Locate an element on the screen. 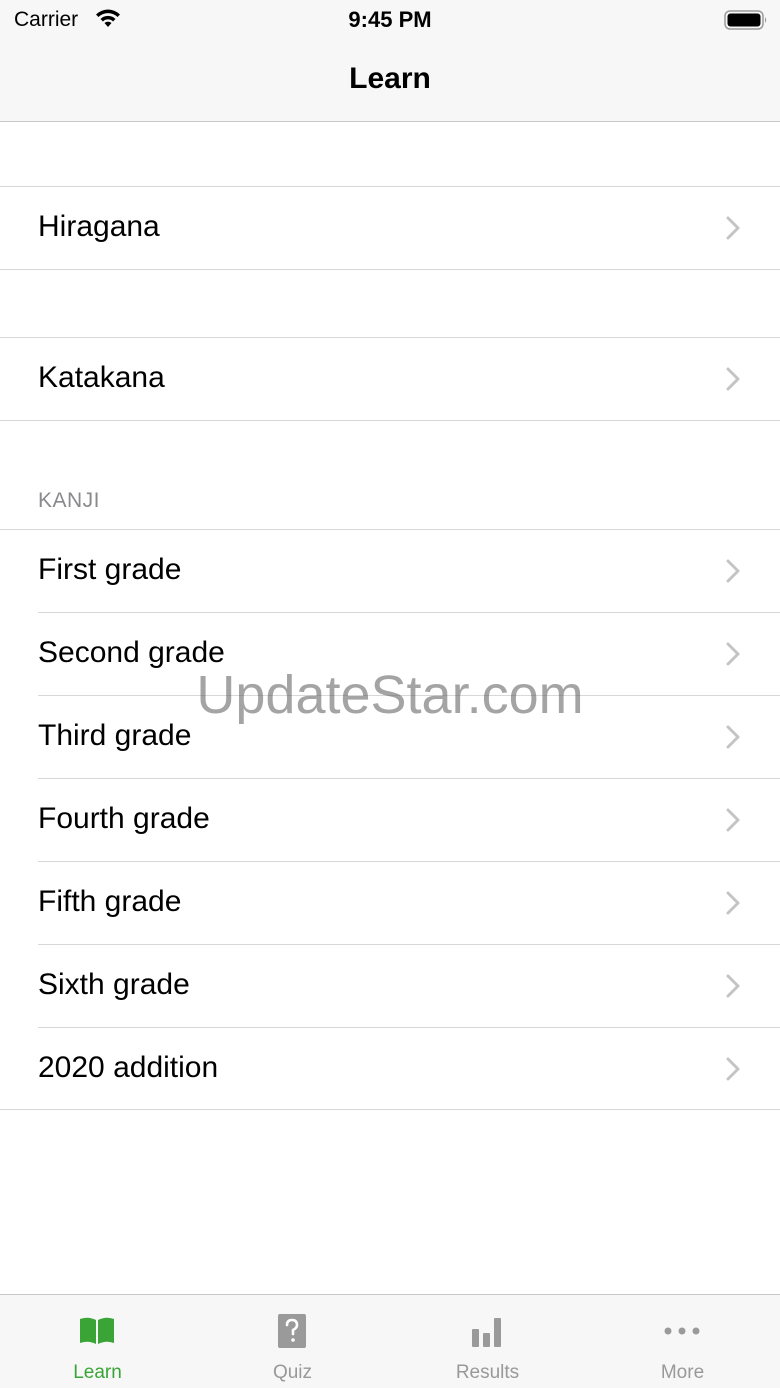 The height and width of the screenshot is (1388, 780). tab-label: Learn is located at coordinates (97, 1372).